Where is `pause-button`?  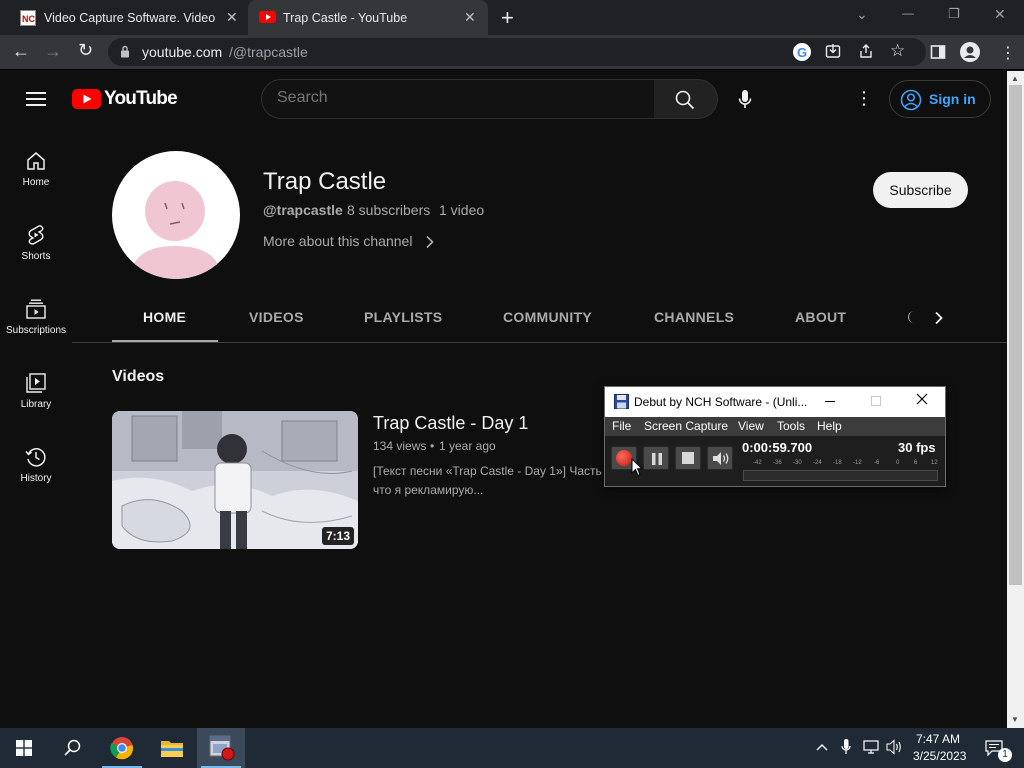
pause-button is located at coordinates (656, 458).